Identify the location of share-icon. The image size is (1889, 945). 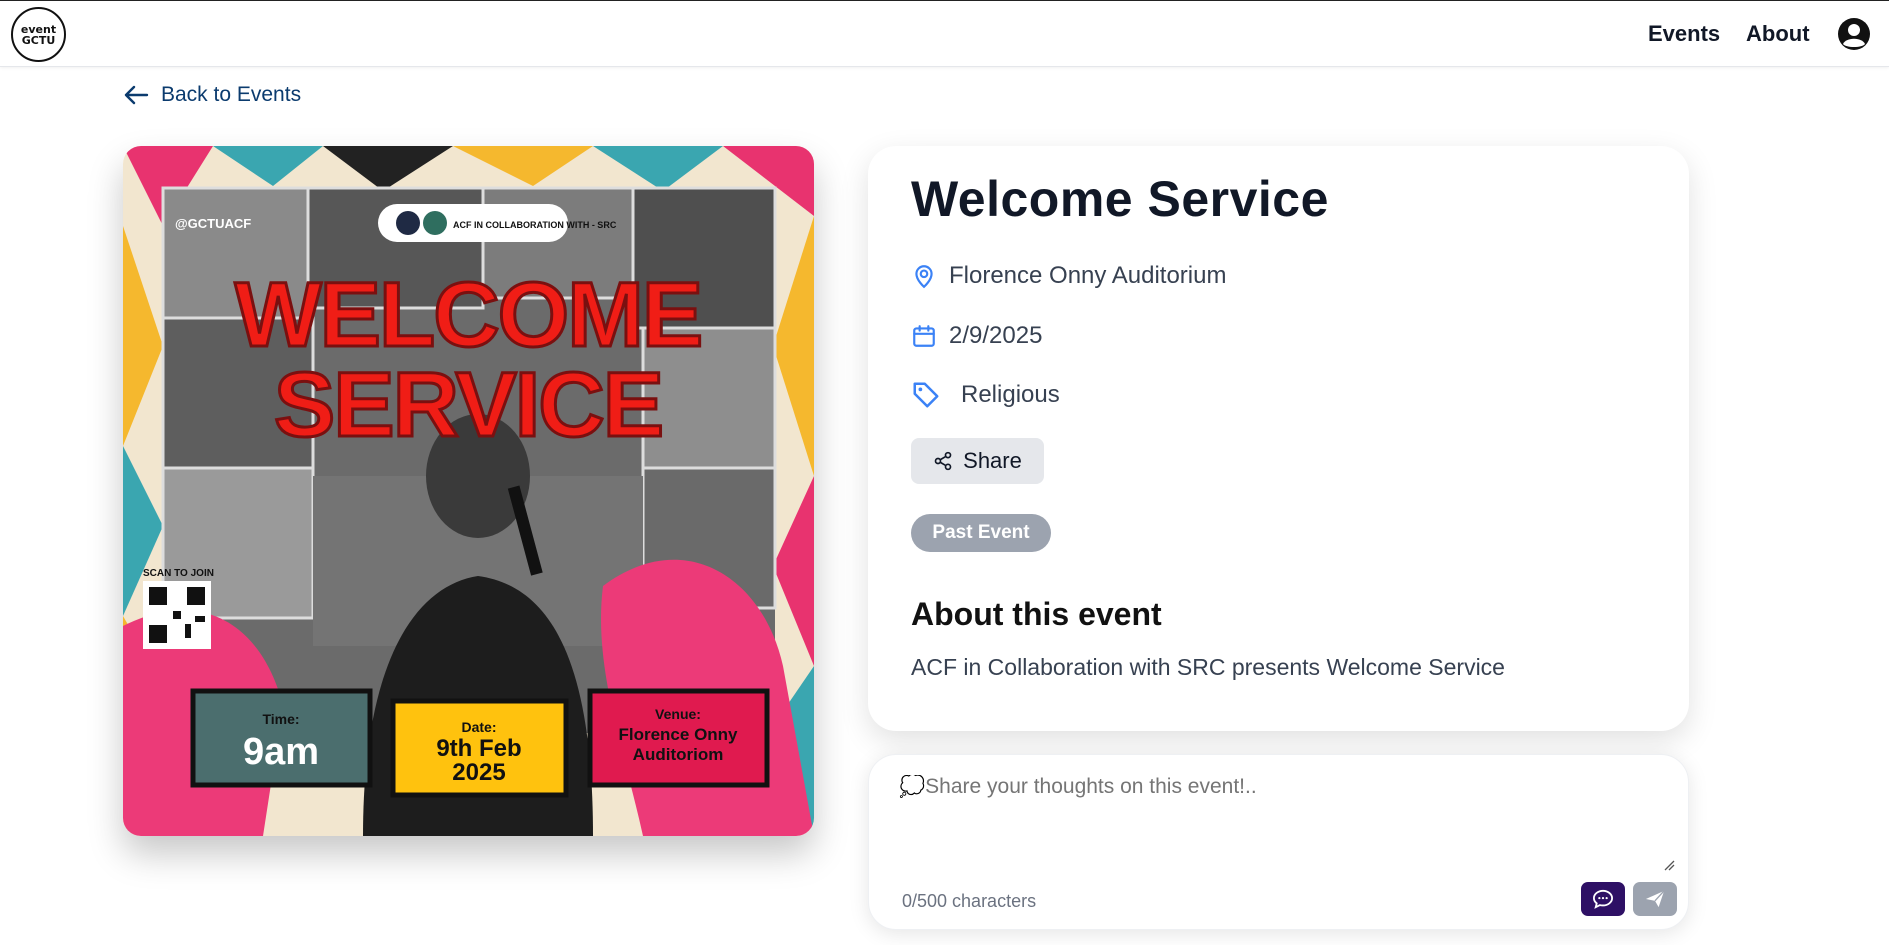
(943, 461).